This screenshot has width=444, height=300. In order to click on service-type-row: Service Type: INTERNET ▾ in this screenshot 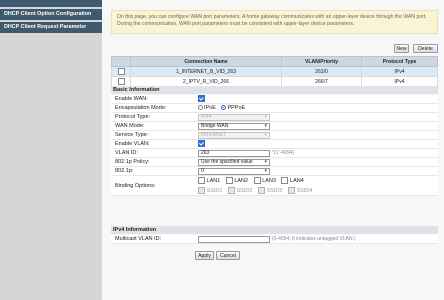, I will do `click(274, 135)`.